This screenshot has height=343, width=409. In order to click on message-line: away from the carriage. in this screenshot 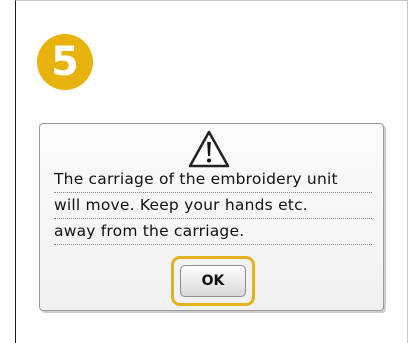, I will do `click(213, 232)`.